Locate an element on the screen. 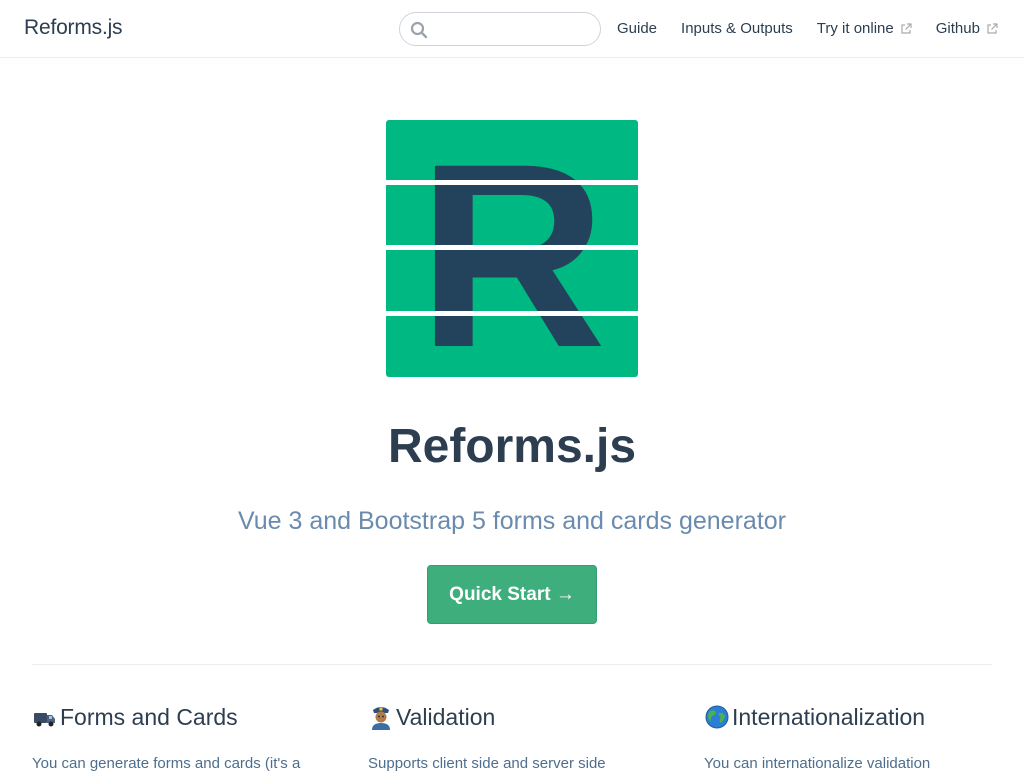  nav-link-guide: Guide is located at coordinates (637, 28).